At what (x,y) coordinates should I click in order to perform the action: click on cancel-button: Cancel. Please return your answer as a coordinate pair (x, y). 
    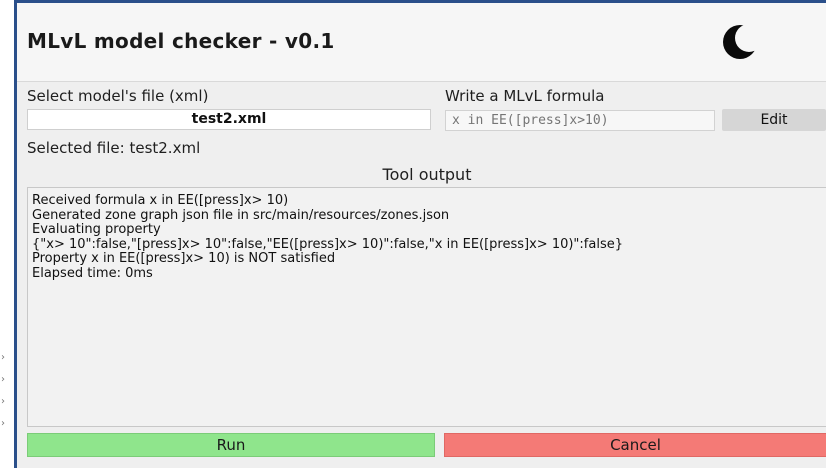
    Looking at the image, I should click on (635, 445).